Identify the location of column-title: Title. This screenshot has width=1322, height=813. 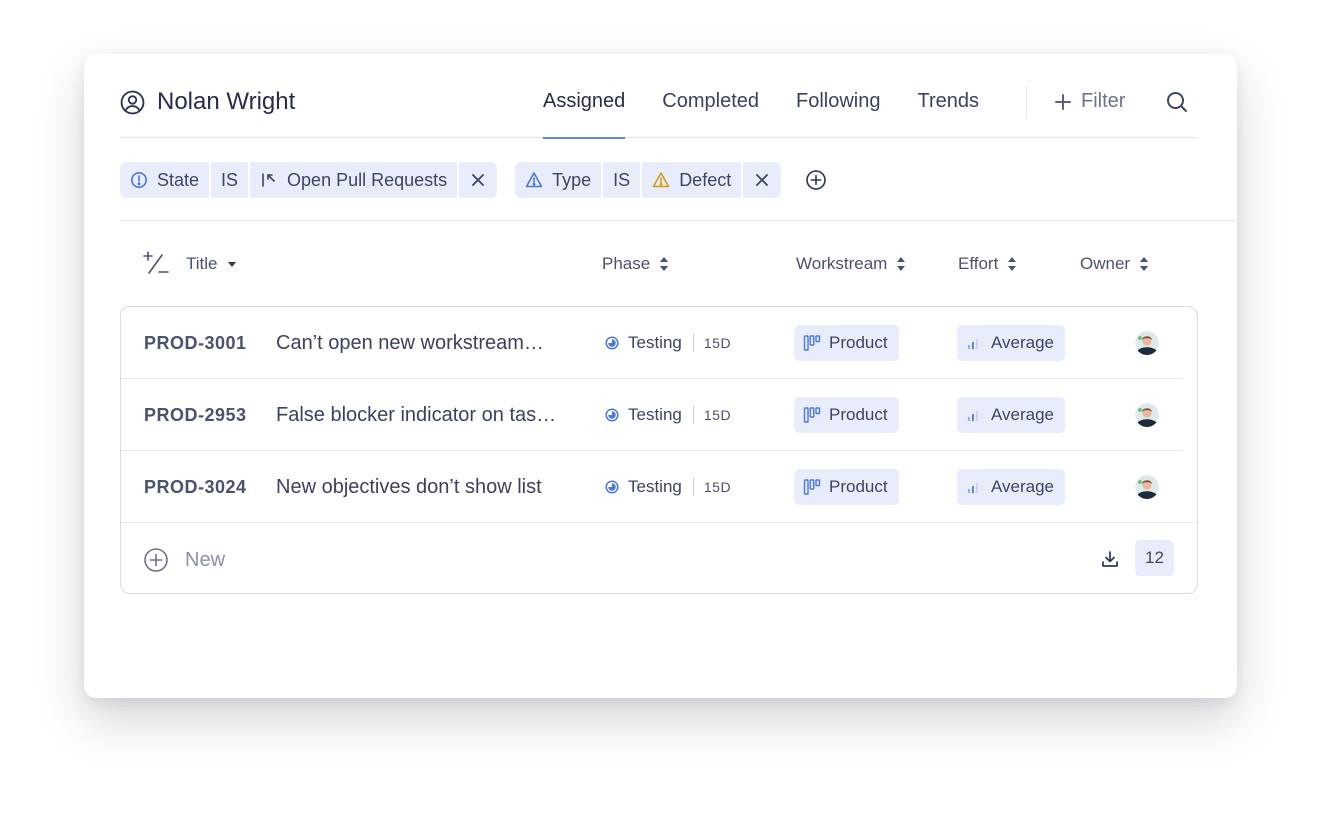
(211, 264).